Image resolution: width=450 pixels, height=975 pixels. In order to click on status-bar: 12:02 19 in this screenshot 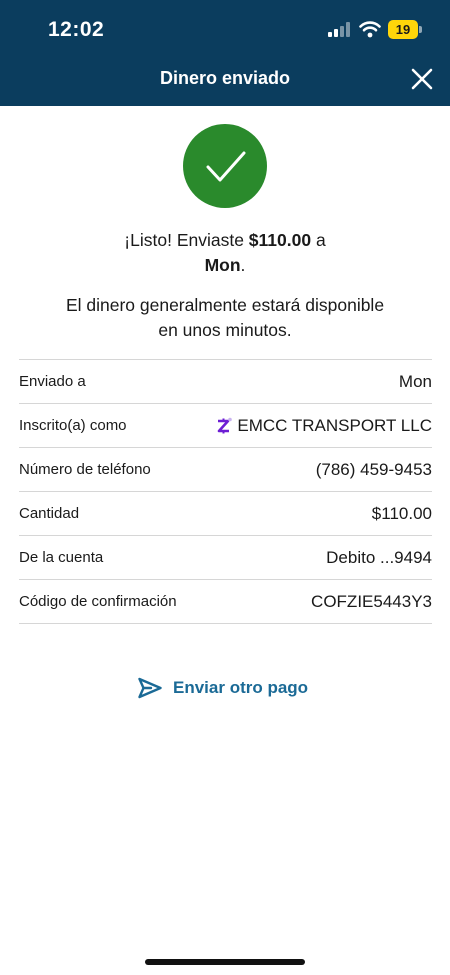, I will do `click(225, 29)`.